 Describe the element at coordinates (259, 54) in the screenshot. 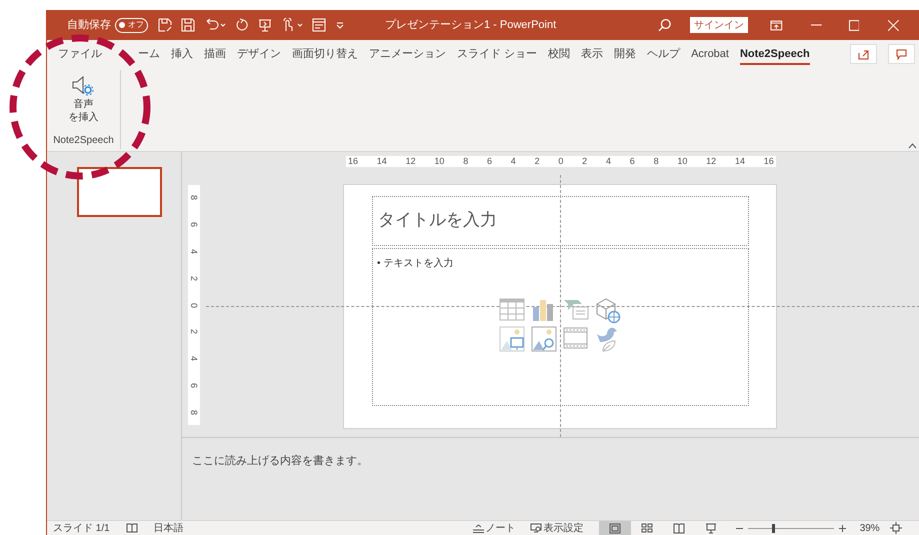

I see `ribbon-tab: デザイン` at that location.